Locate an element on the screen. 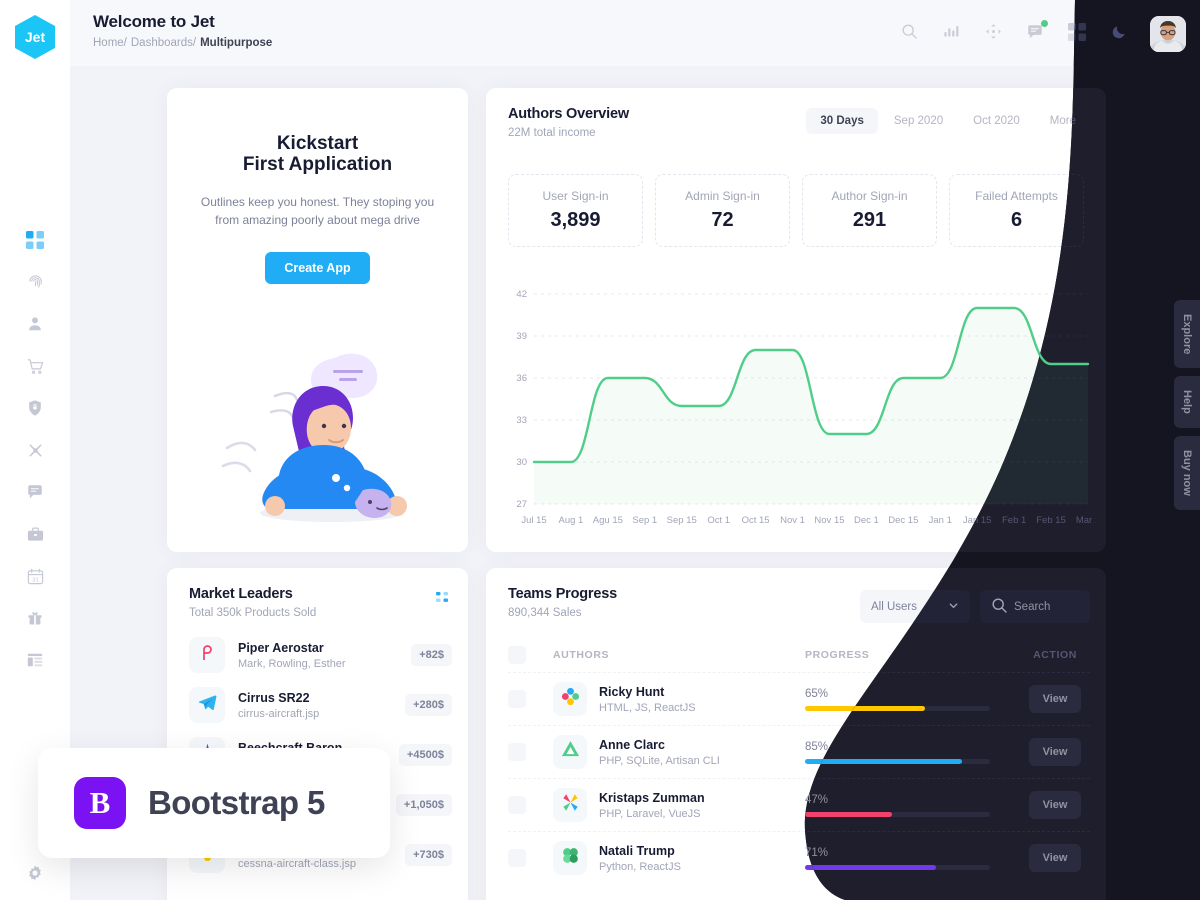  sidebar-item-gifts is located at coordinates (35, 618).